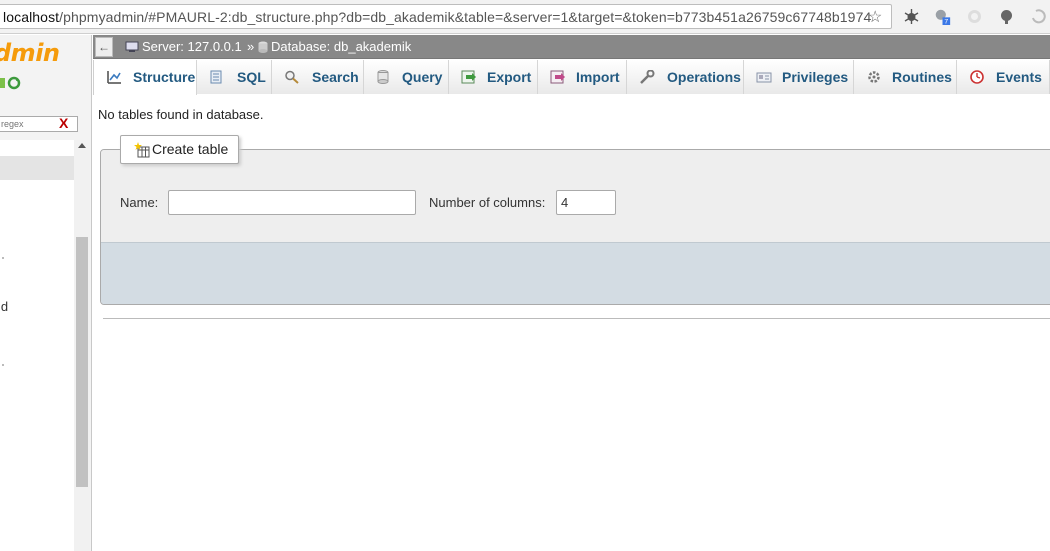  Describe the element at coordinates (335, 77) in the screenshot. I see `tab-label: Search` at that location.